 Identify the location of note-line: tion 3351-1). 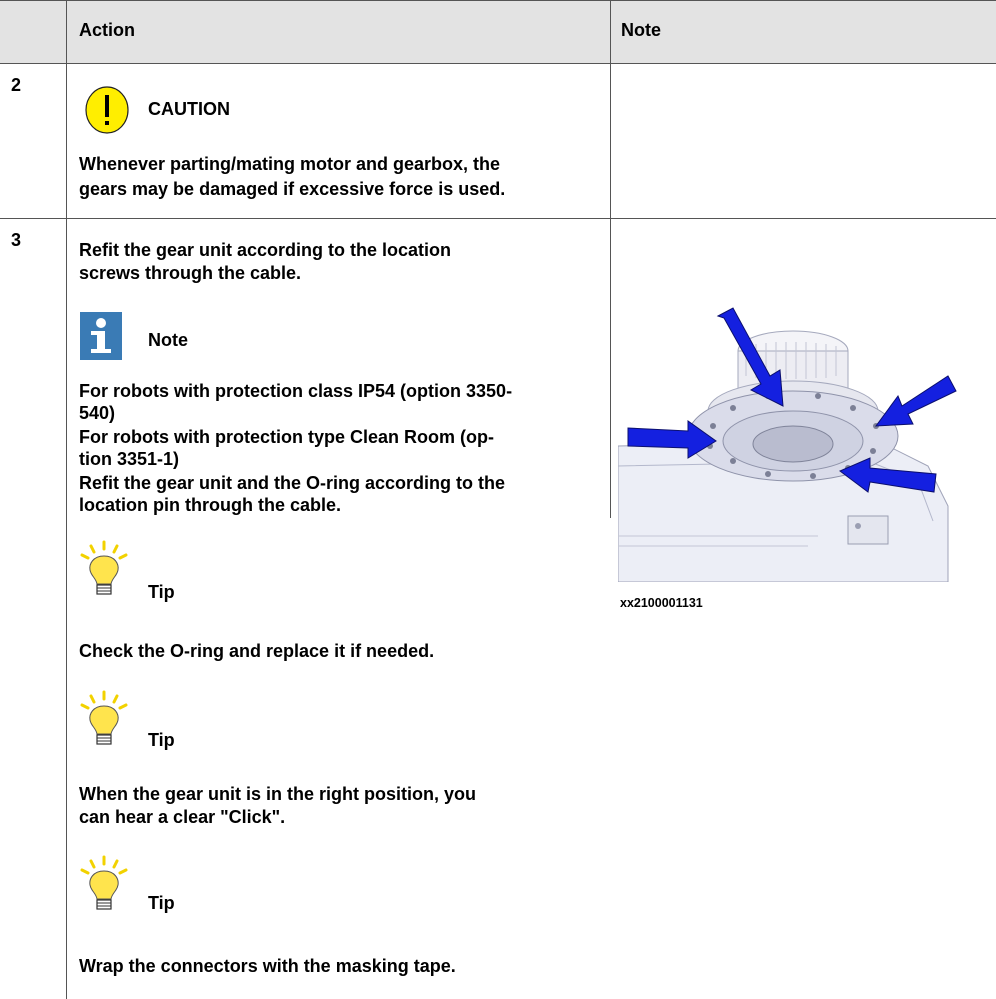
(129, 459).